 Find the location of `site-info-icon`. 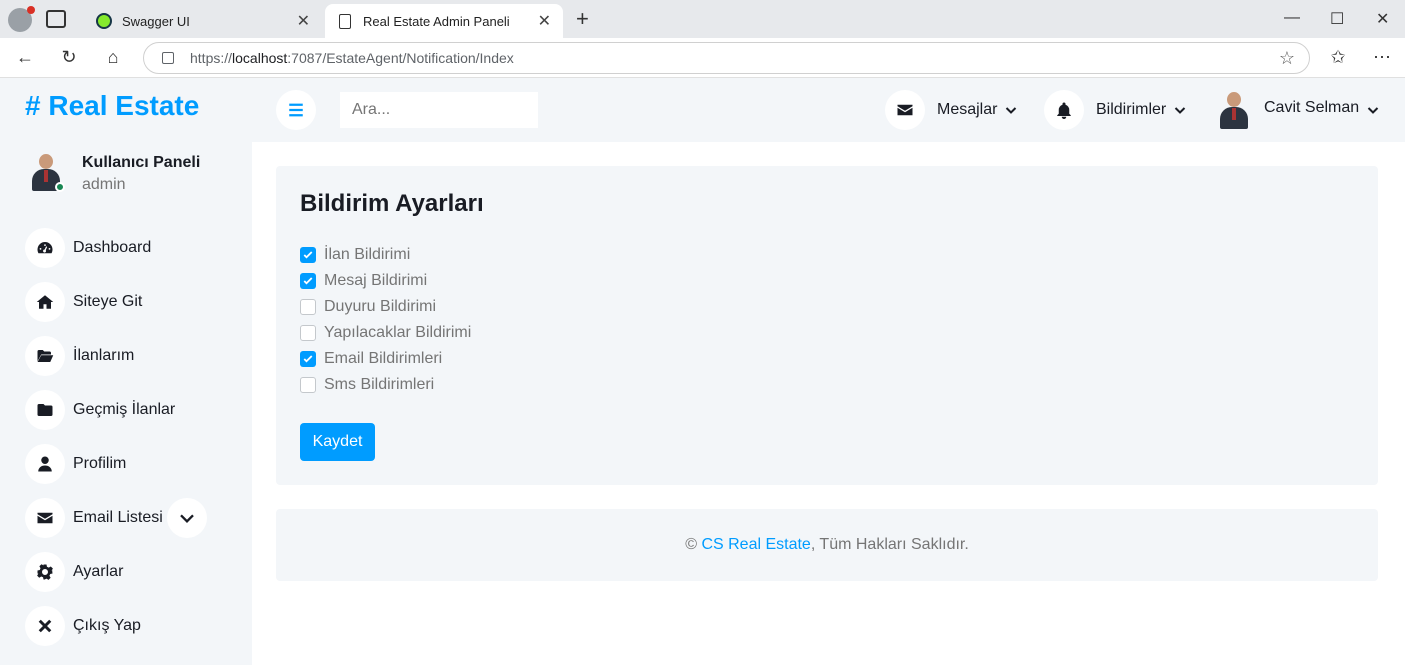

site-info-icon is located at coordinates (168, 58).